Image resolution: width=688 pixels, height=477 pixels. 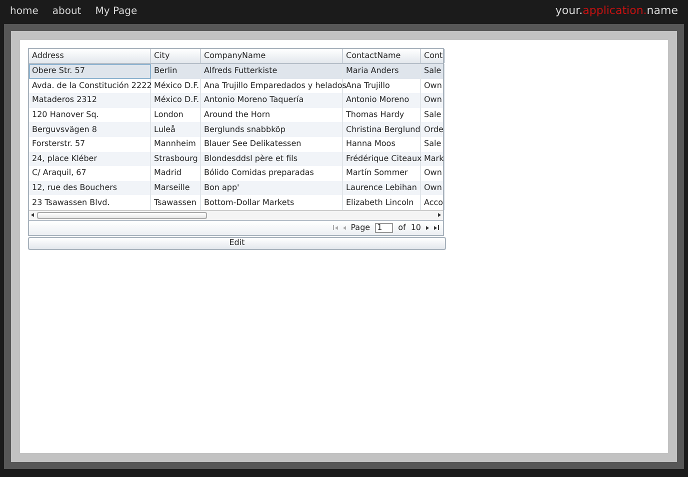 I want to click on grid-row: C/ Araquil, 67 Madrid Bólido Comidas preparadas Martín Sommer Own, so click(x=236, y=173).